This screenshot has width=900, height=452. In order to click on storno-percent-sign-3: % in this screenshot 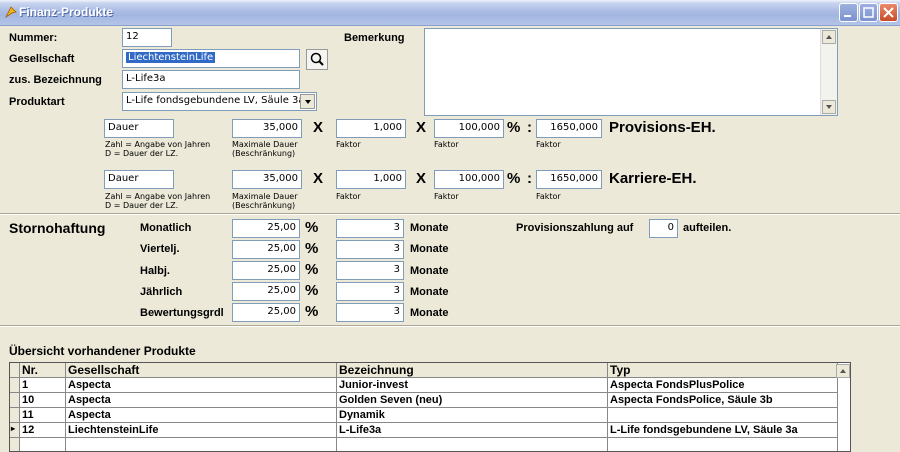, I will do `click(312, 290)`.